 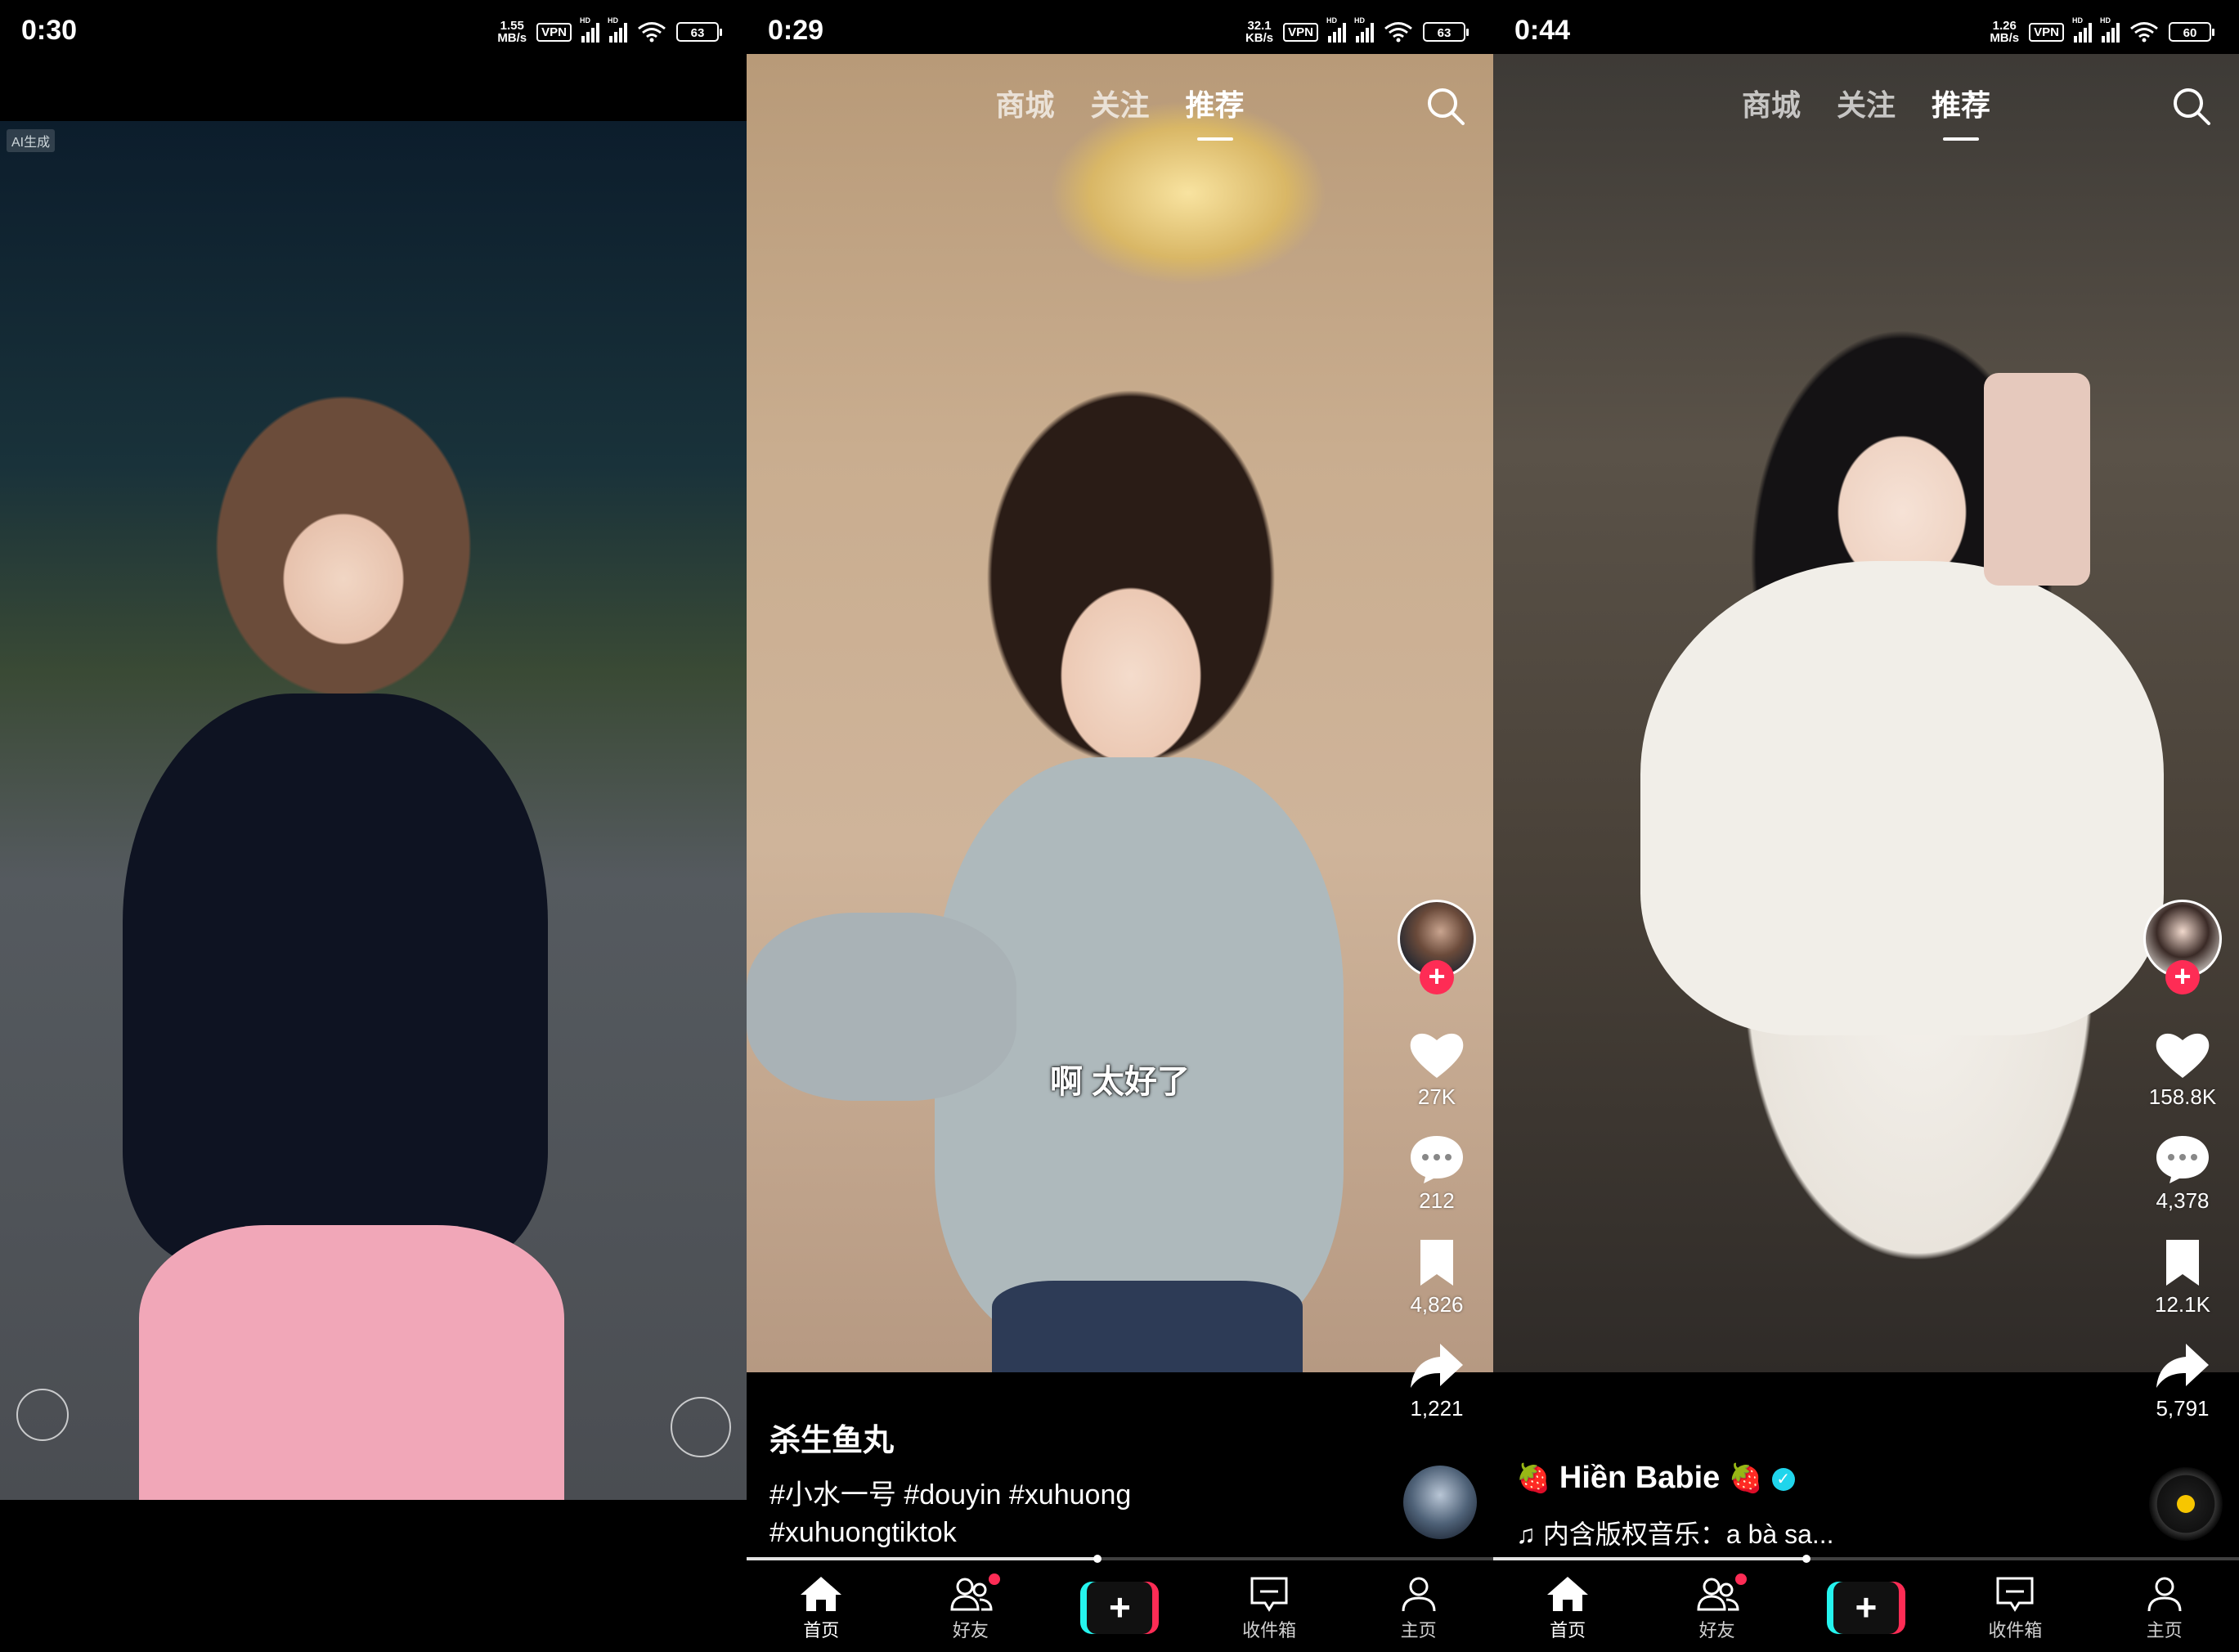 What do you see at coordinates (1259, 32) in the screenshot?
I see `net-speed: 32.1 KB/s` at bounding box center [1259, 32].